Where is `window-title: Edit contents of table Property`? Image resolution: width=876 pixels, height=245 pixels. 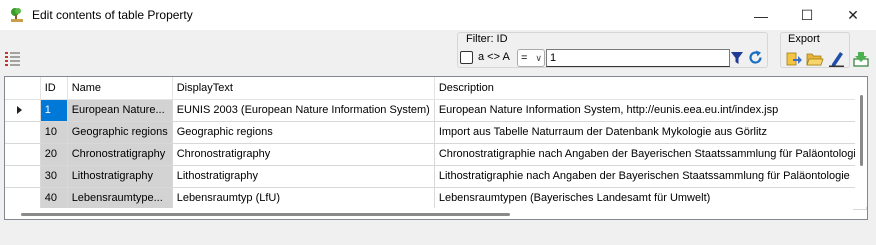
window-title: Edit contents of table Property is located at coordinates (112, 15).